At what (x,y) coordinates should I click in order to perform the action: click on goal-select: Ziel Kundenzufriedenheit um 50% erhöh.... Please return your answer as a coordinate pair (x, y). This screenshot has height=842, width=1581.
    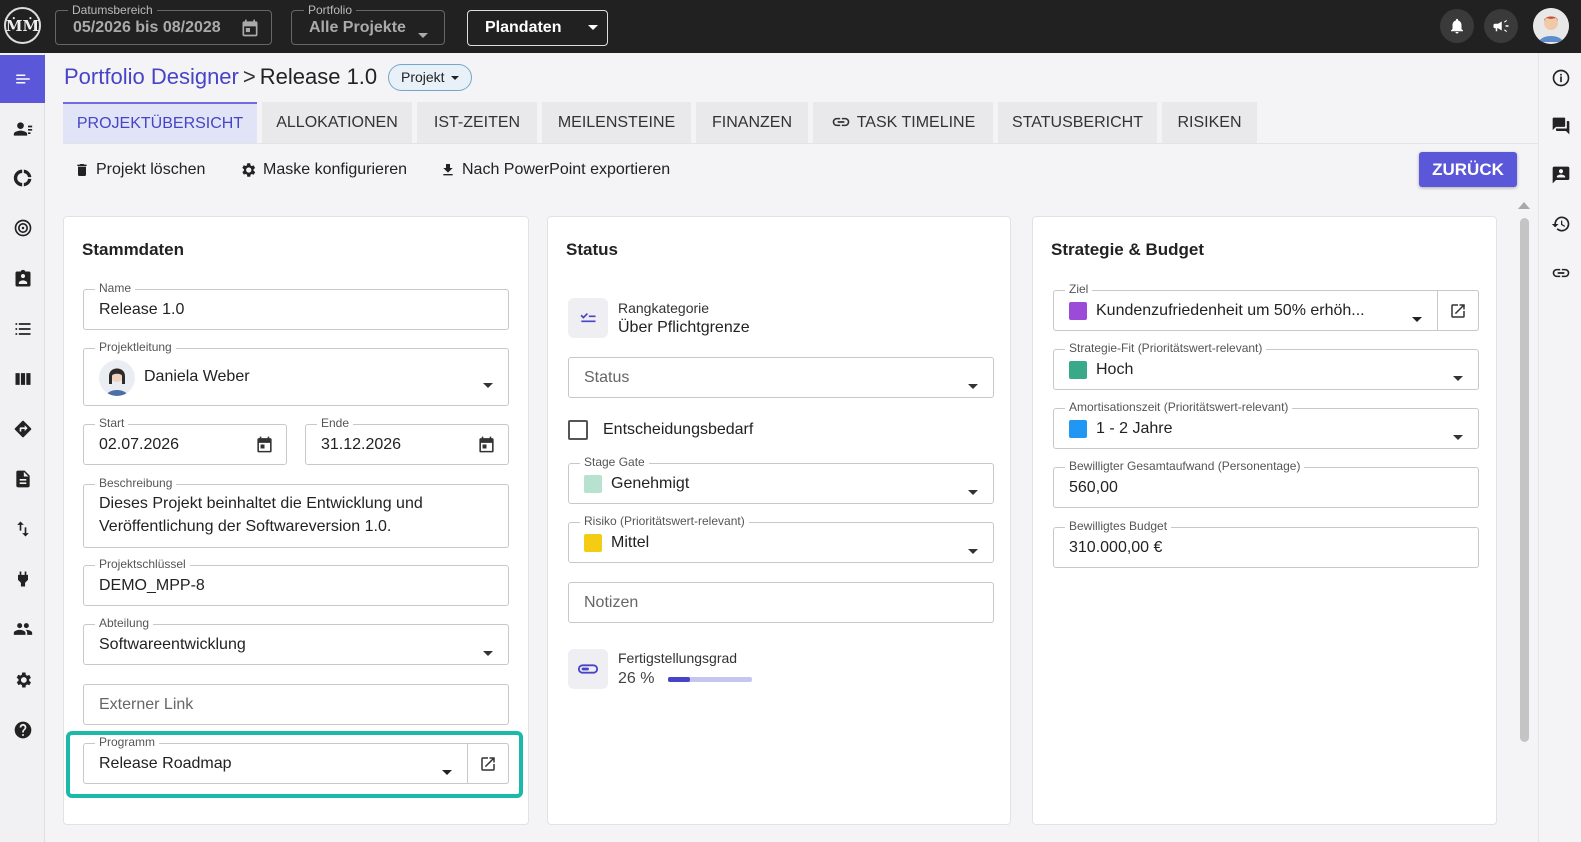
    Looking at the image, I should click on (1266, 306).